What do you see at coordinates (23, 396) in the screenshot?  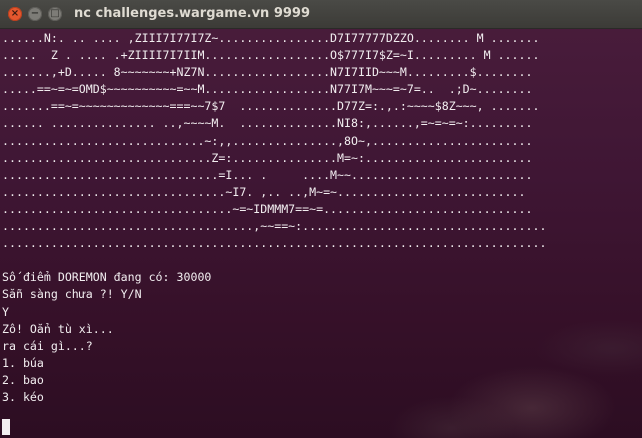 I see `option-scissors: 3. kéo` at bounding box center [23, 396].